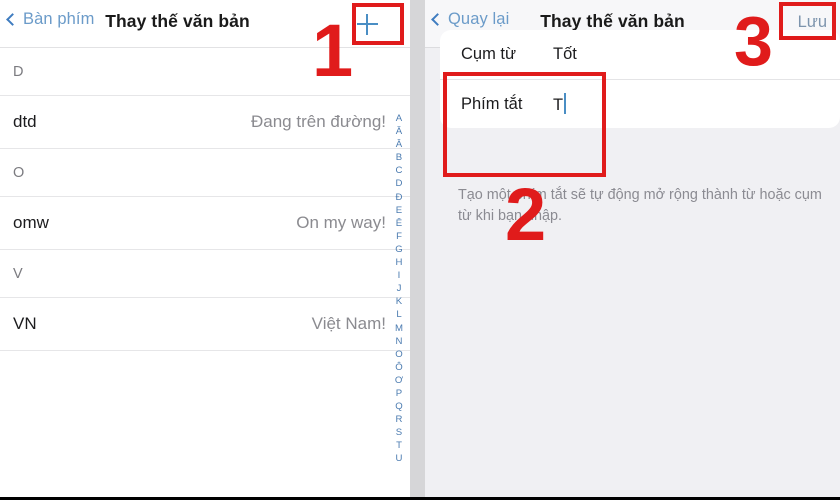 Image resolution: width=840 pixels, height=500 pixels. I want to click on entry-shortcut: dtd, so click(25, 121).